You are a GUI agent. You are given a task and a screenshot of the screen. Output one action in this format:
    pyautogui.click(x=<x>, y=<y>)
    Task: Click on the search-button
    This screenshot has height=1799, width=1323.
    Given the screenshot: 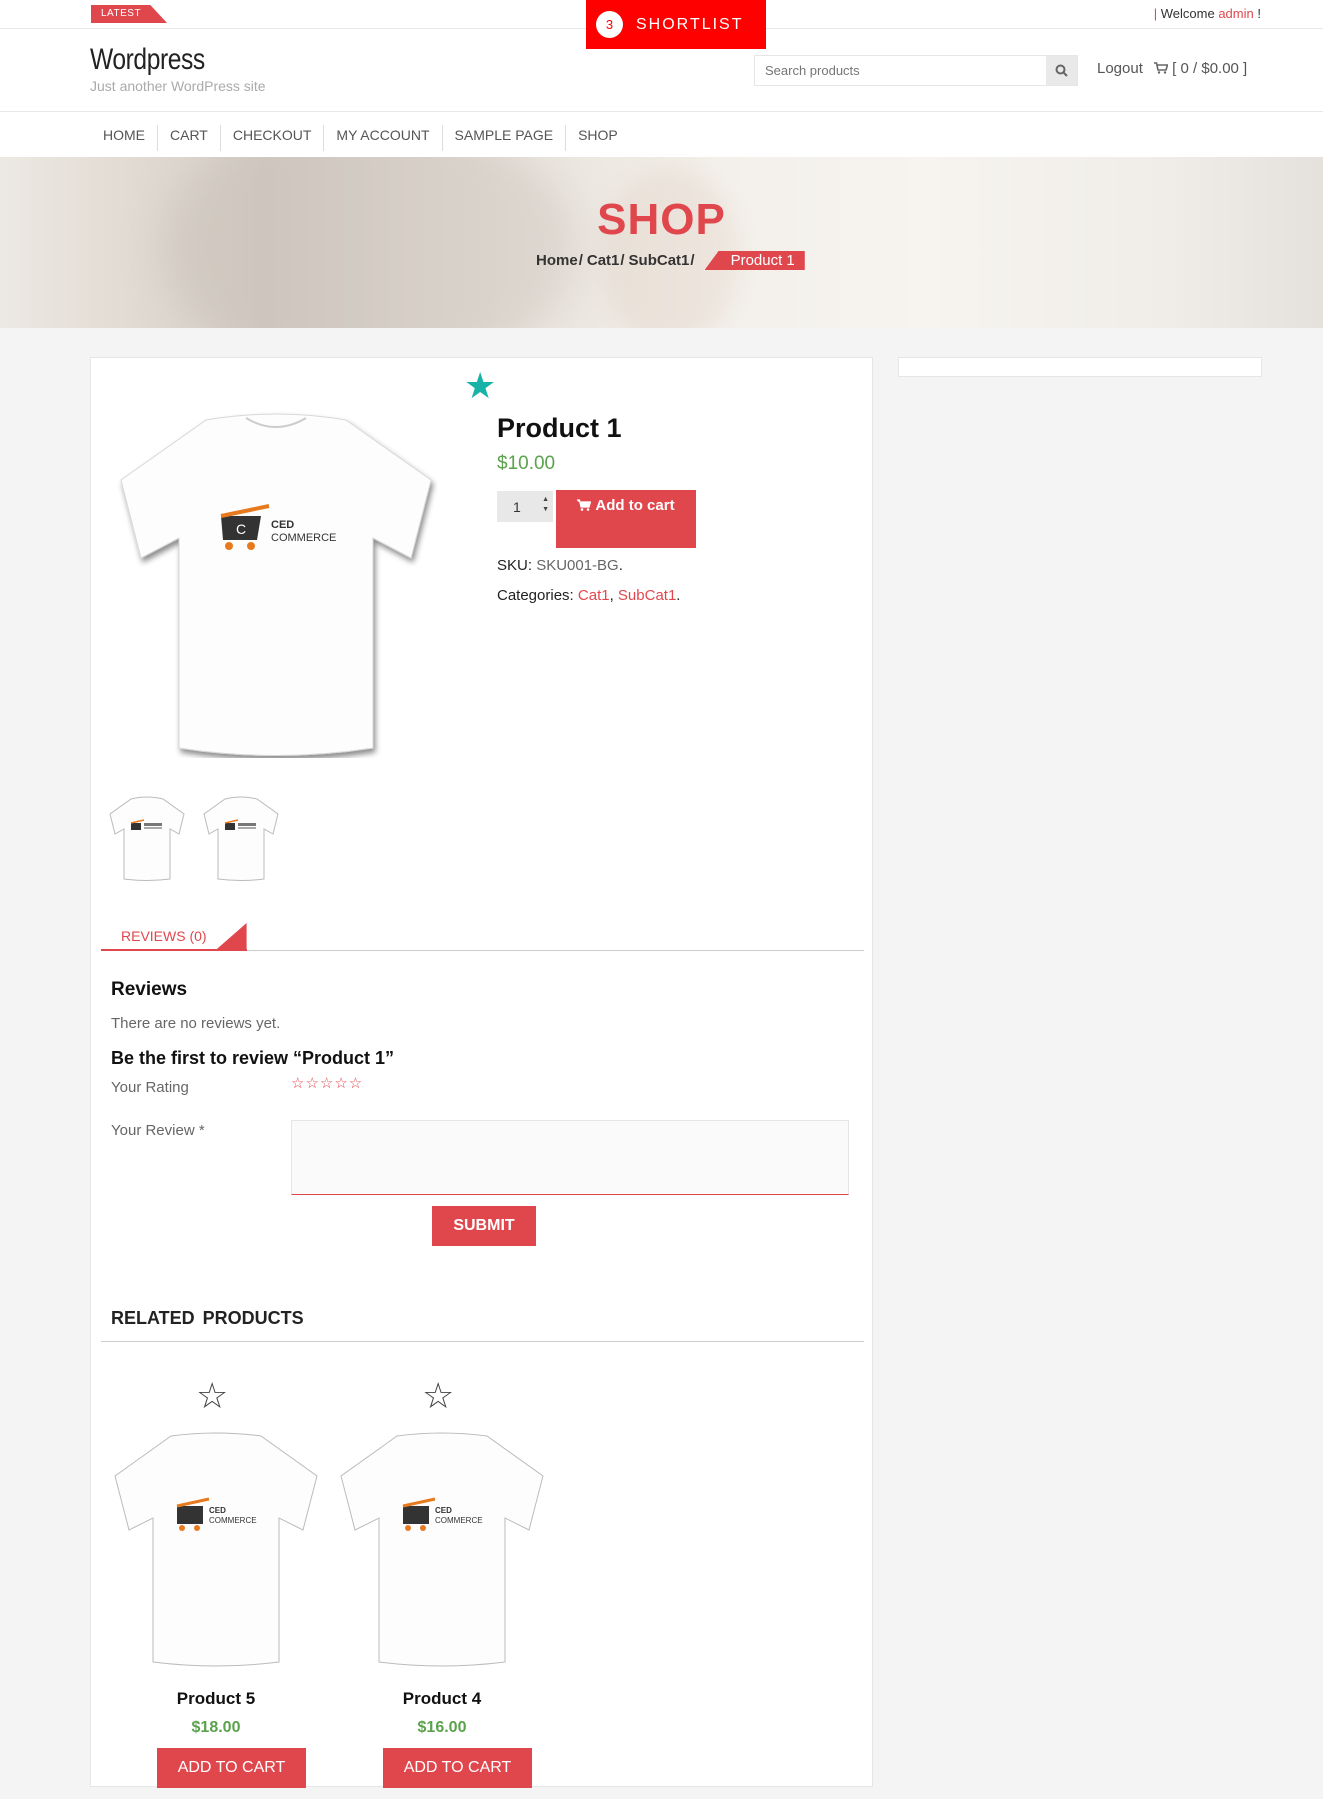 What is the action you would take?
    pyautogui.click(x=1061, y=70)
    